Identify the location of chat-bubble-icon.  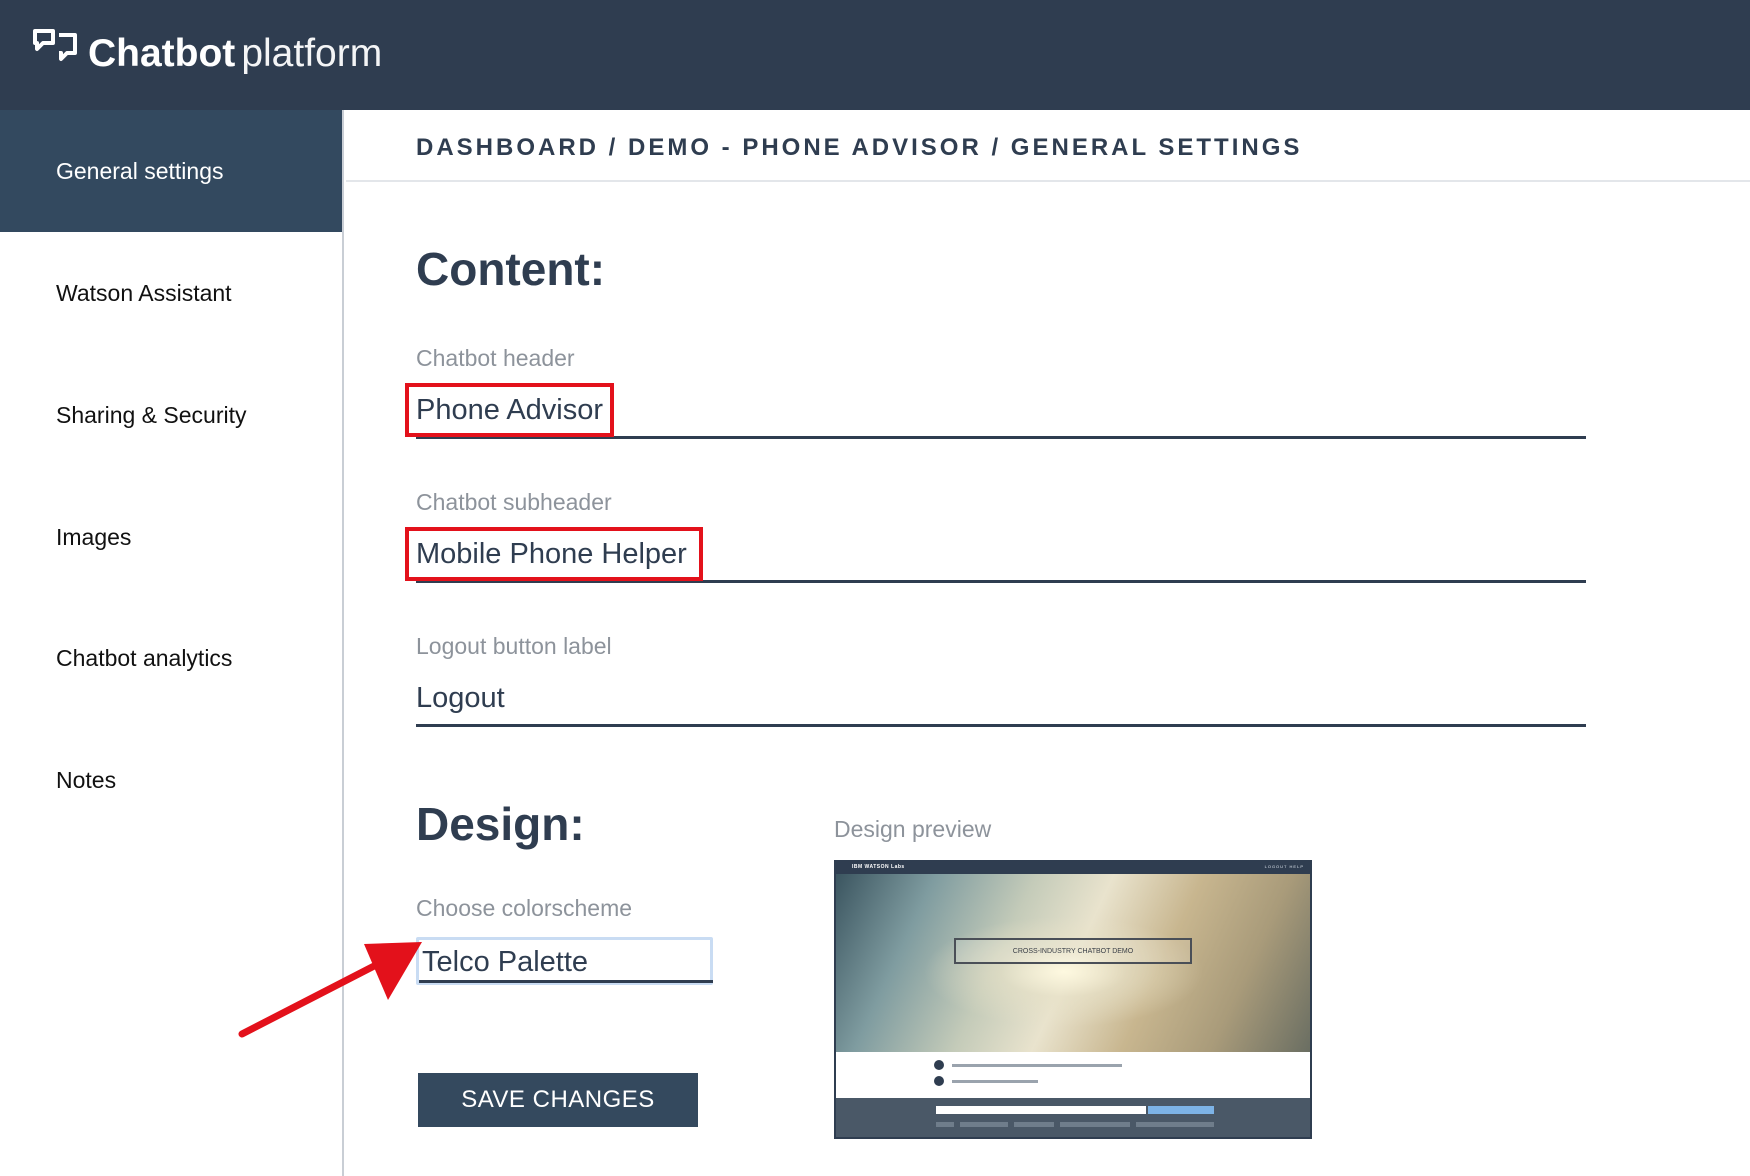
(55, 45).